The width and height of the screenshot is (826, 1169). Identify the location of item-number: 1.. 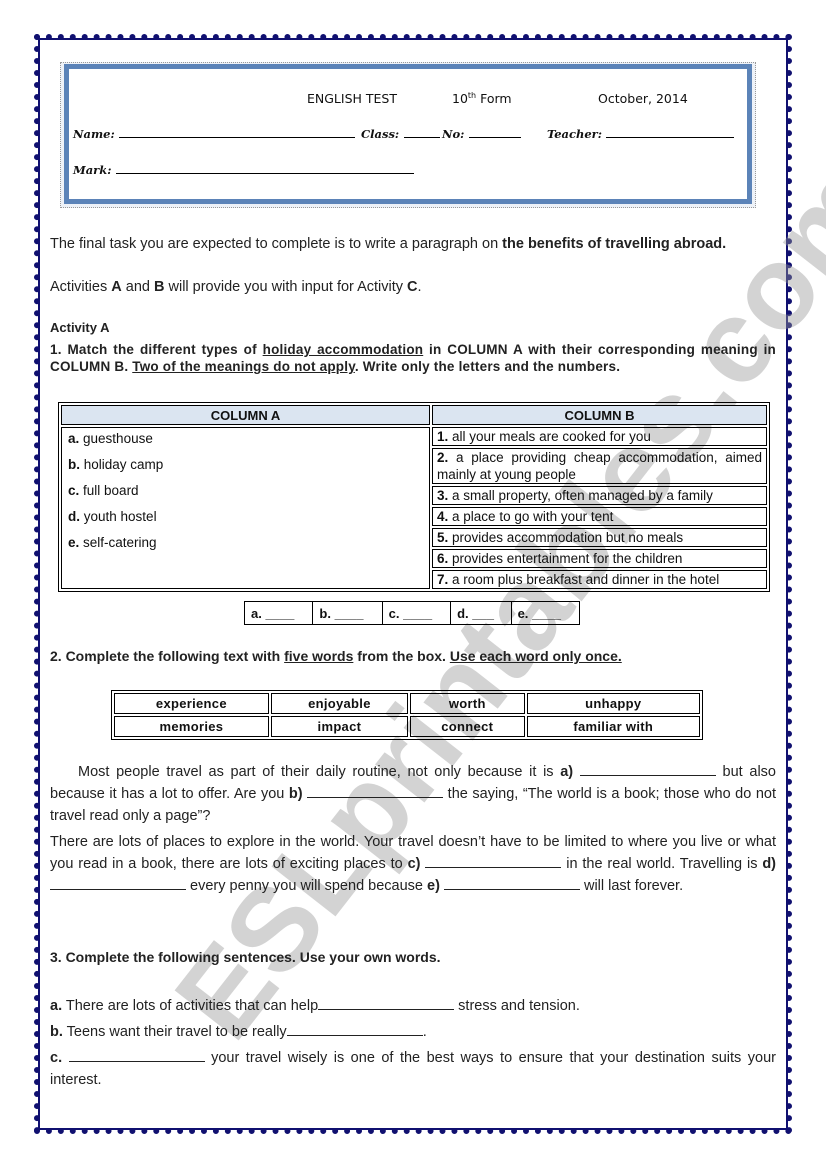
(443, 436).